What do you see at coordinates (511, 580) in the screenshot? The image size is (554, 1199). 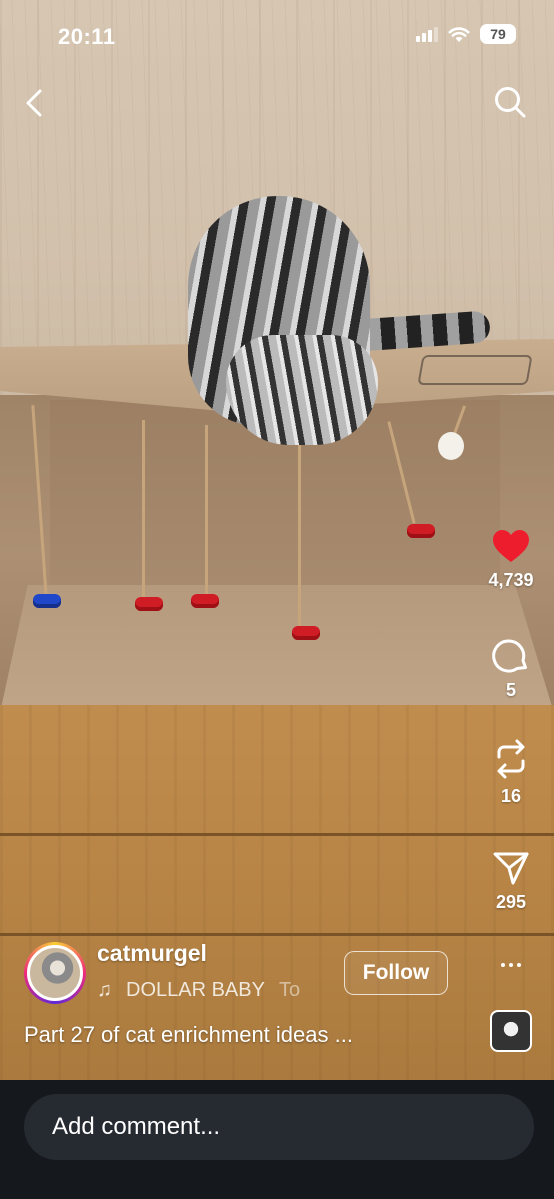 I see `like-count: 4,739` at bounding box center [511, 580].